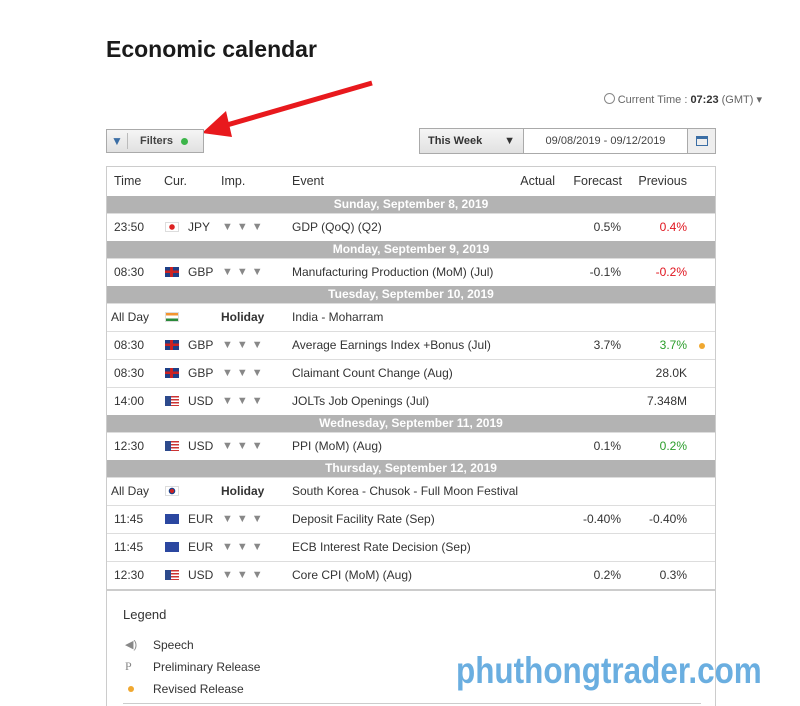 The width and height of the screenshot is (800, 706). What do you see at coordinates (172, 317) in the screenshot?
I see `flag-in-icon` at bounding box center [172, 317].